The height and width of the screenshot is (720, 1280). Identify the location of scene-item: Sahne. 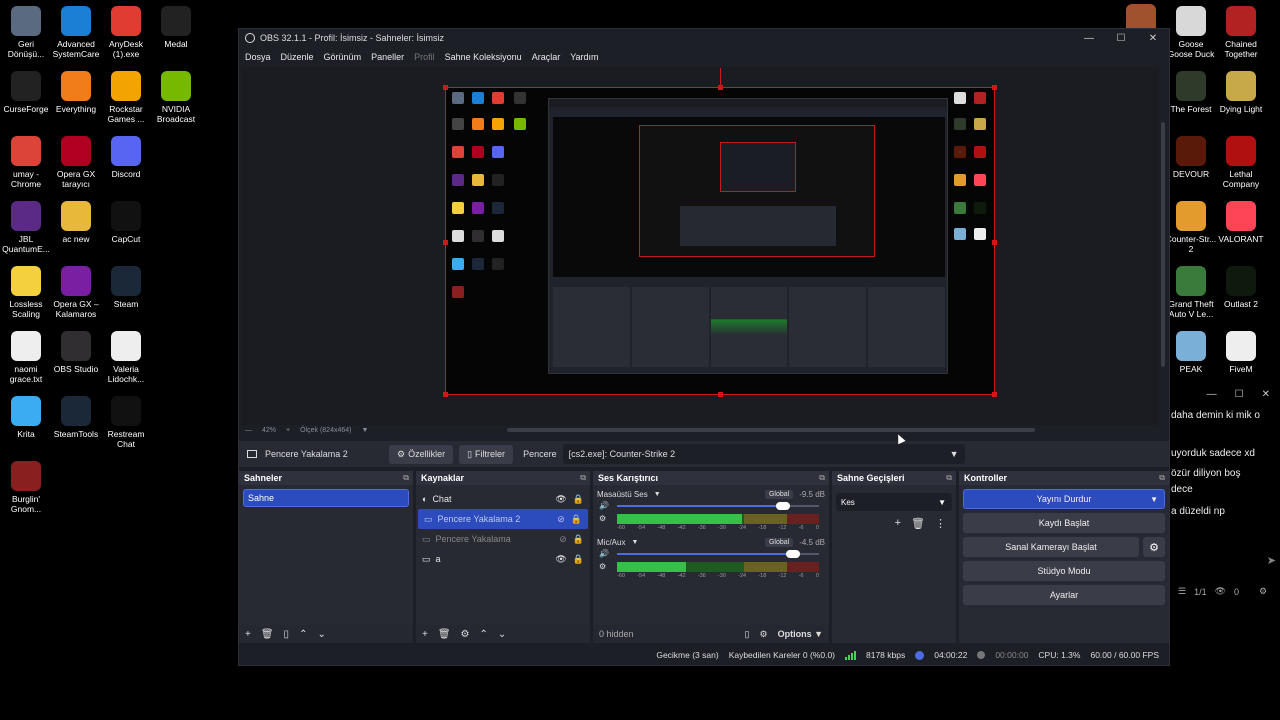
(326, 498).